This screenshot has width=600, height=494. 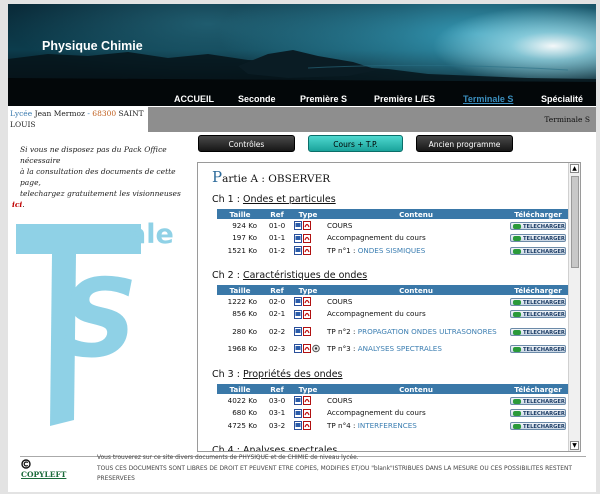 I want to click on tp-prefix: TP n°2 :, so click(x=342, y=331).